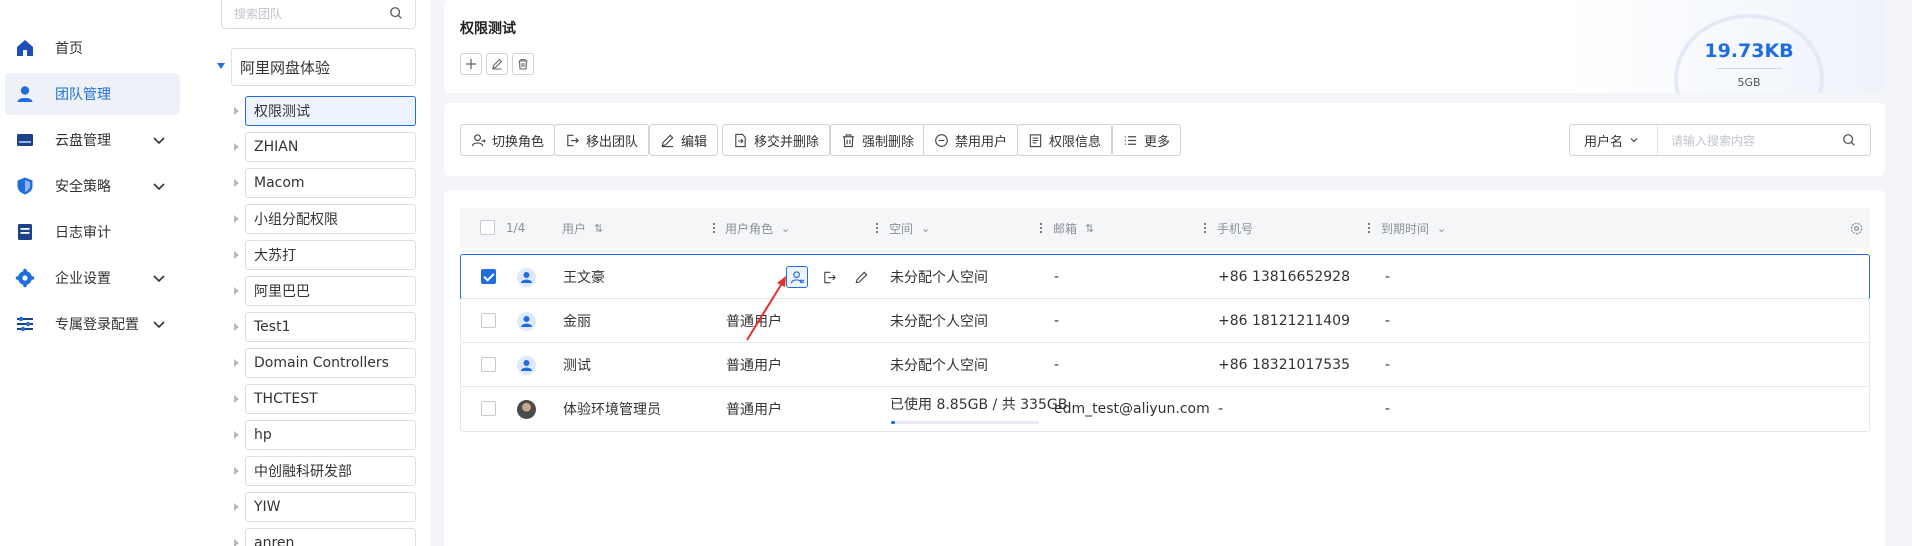  Describe the element at coordinates (330, 327) in the screenshot. I see `tree-node: Test1` at that location.